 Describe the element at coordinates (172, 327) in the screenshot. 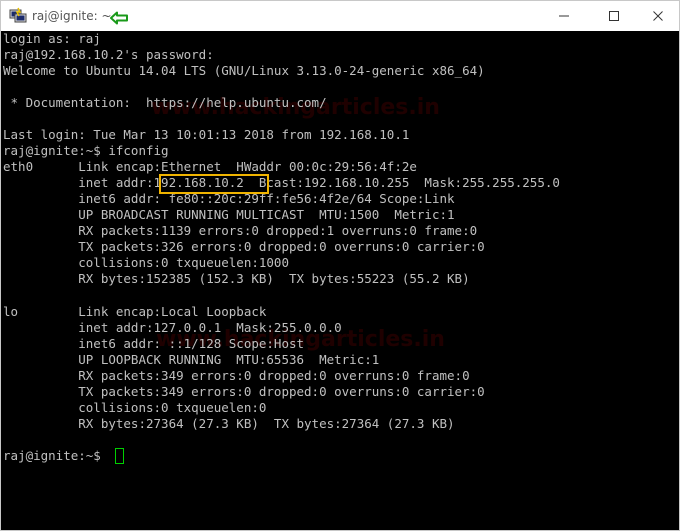

I see `terminal-line: inet addr:127.0.0.1 Mask:255.0.0.0` at that location.